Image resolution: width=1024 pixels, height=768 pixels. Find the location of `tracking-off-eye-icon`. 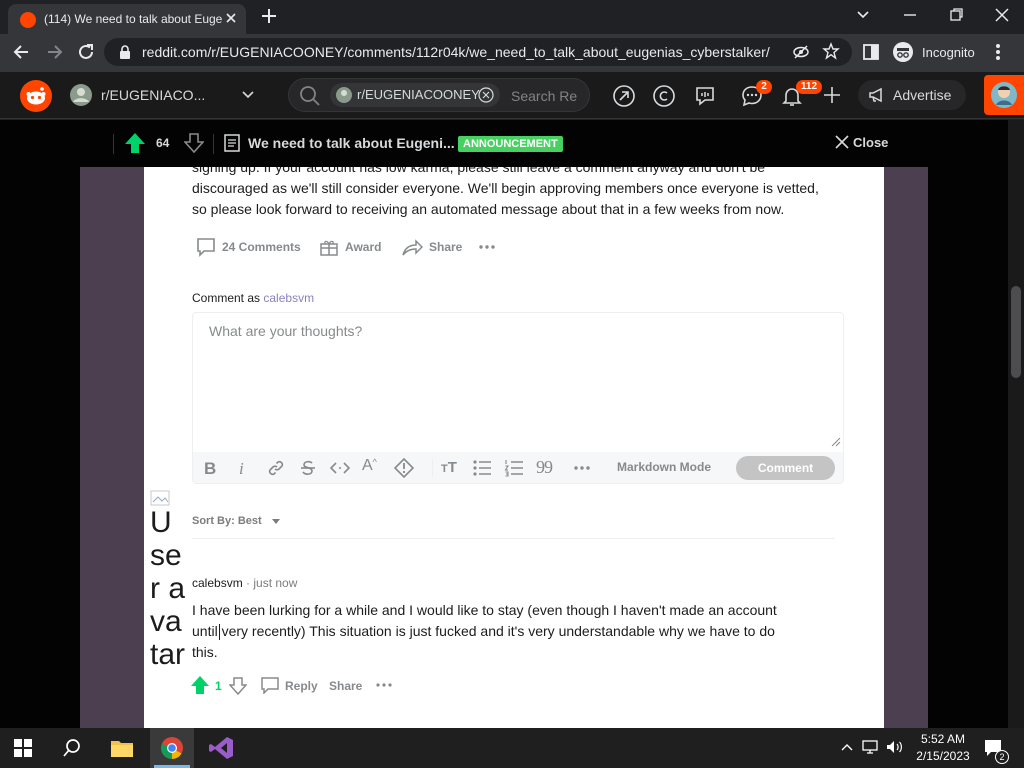

tracking-off-eye-icon is located at coordinates (801, 52).